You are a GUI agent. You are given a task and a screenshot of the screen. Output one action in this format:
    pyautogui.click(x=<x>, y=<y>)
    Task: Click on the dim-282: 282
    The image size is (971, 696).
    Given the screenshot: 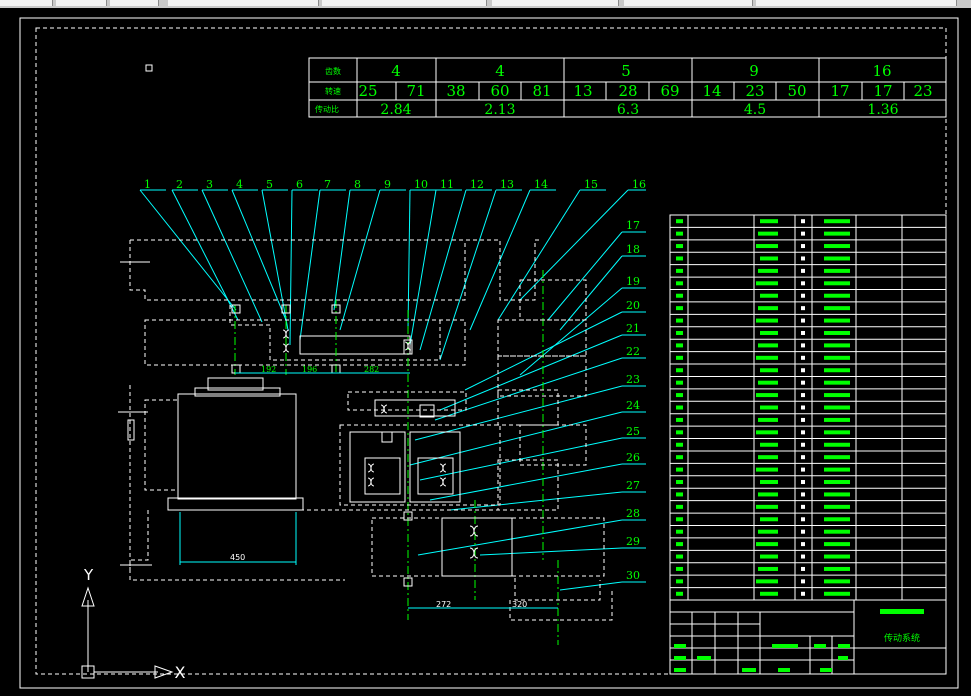 What is the action you would take?
    pyautogui.click(x=371, y=369)
    